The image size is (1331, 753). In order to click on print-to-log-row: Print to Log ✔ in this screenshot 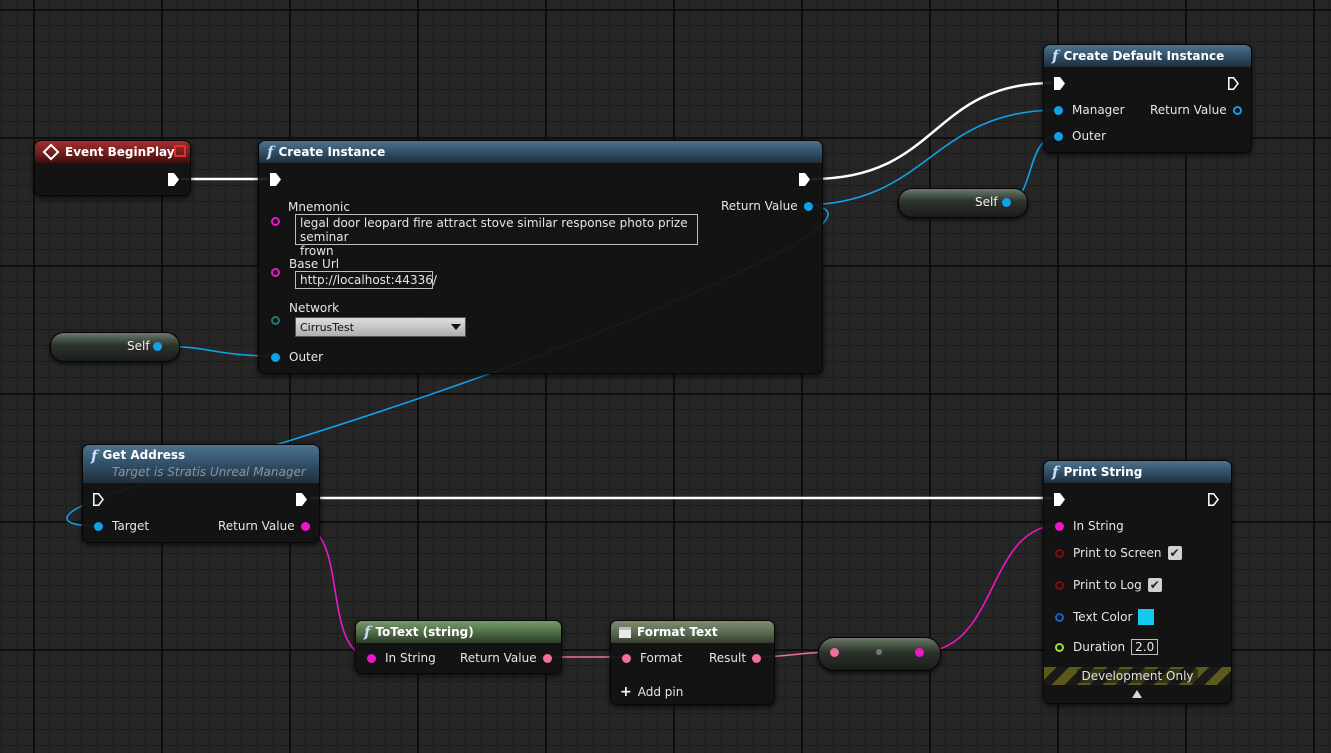, I will do `click(1108, 585)`.